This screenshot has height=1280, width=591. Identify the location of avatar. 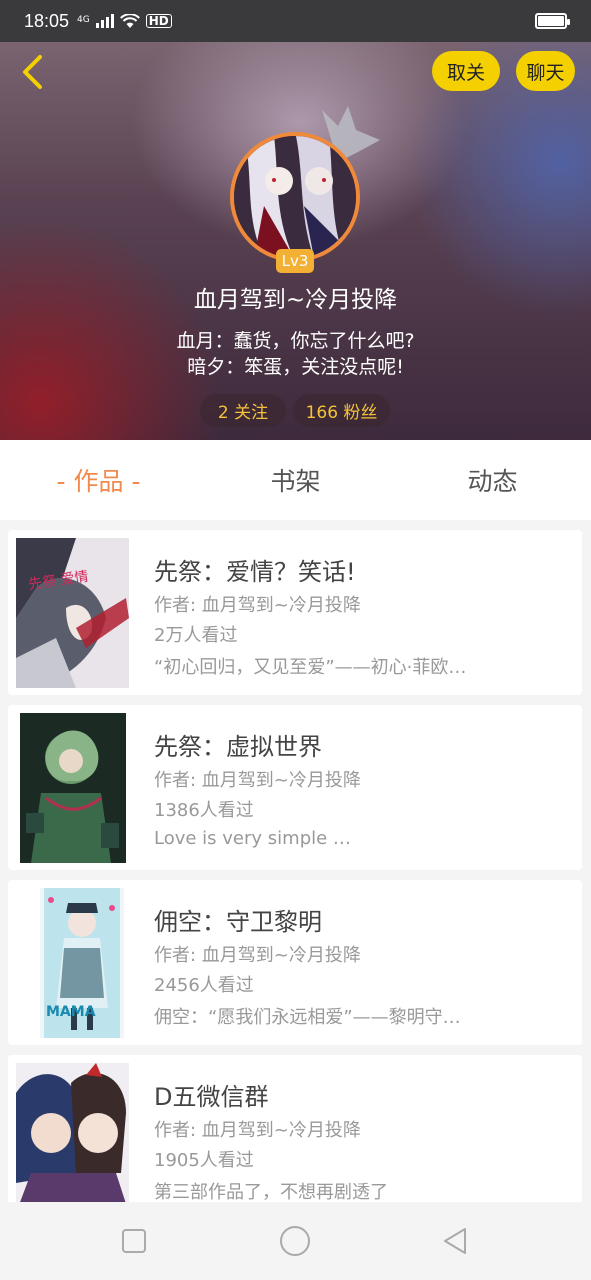
(295, 197).